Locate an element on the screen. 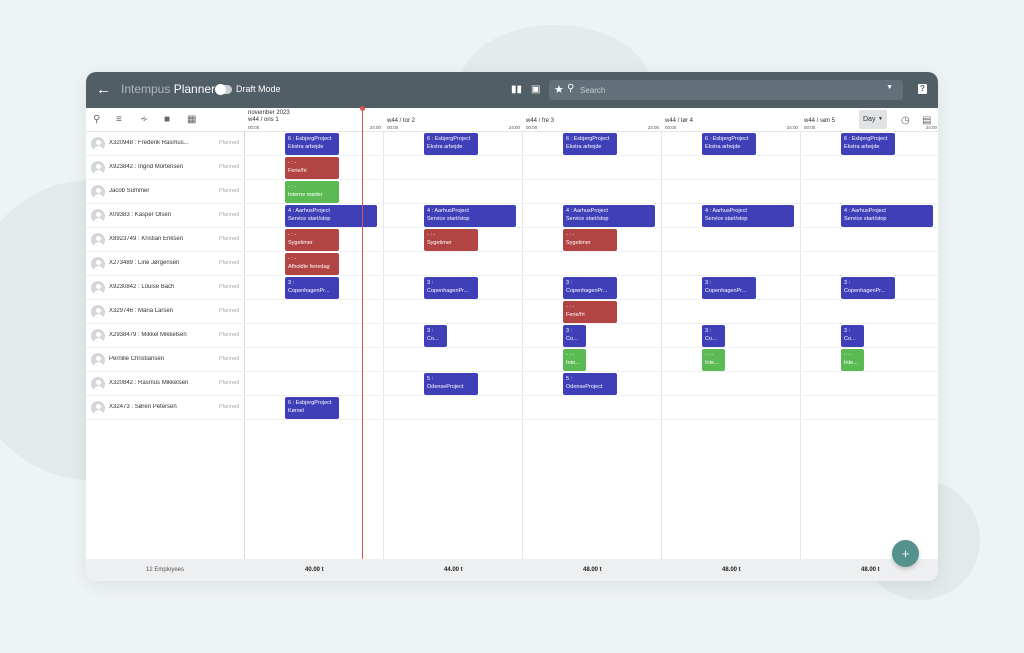 This screenshot has width=1024, height=653. shift-project: 5 : is located at coordinates (569, 379).